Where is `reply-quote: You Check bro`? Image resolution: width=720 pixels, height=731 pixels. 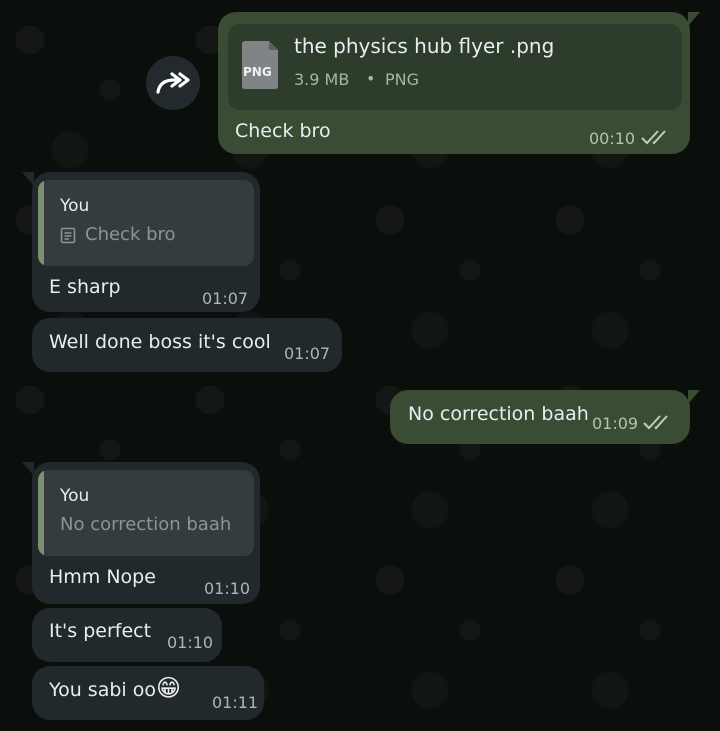 reply-quote: You Check bro is located at coordinates (146, 223).